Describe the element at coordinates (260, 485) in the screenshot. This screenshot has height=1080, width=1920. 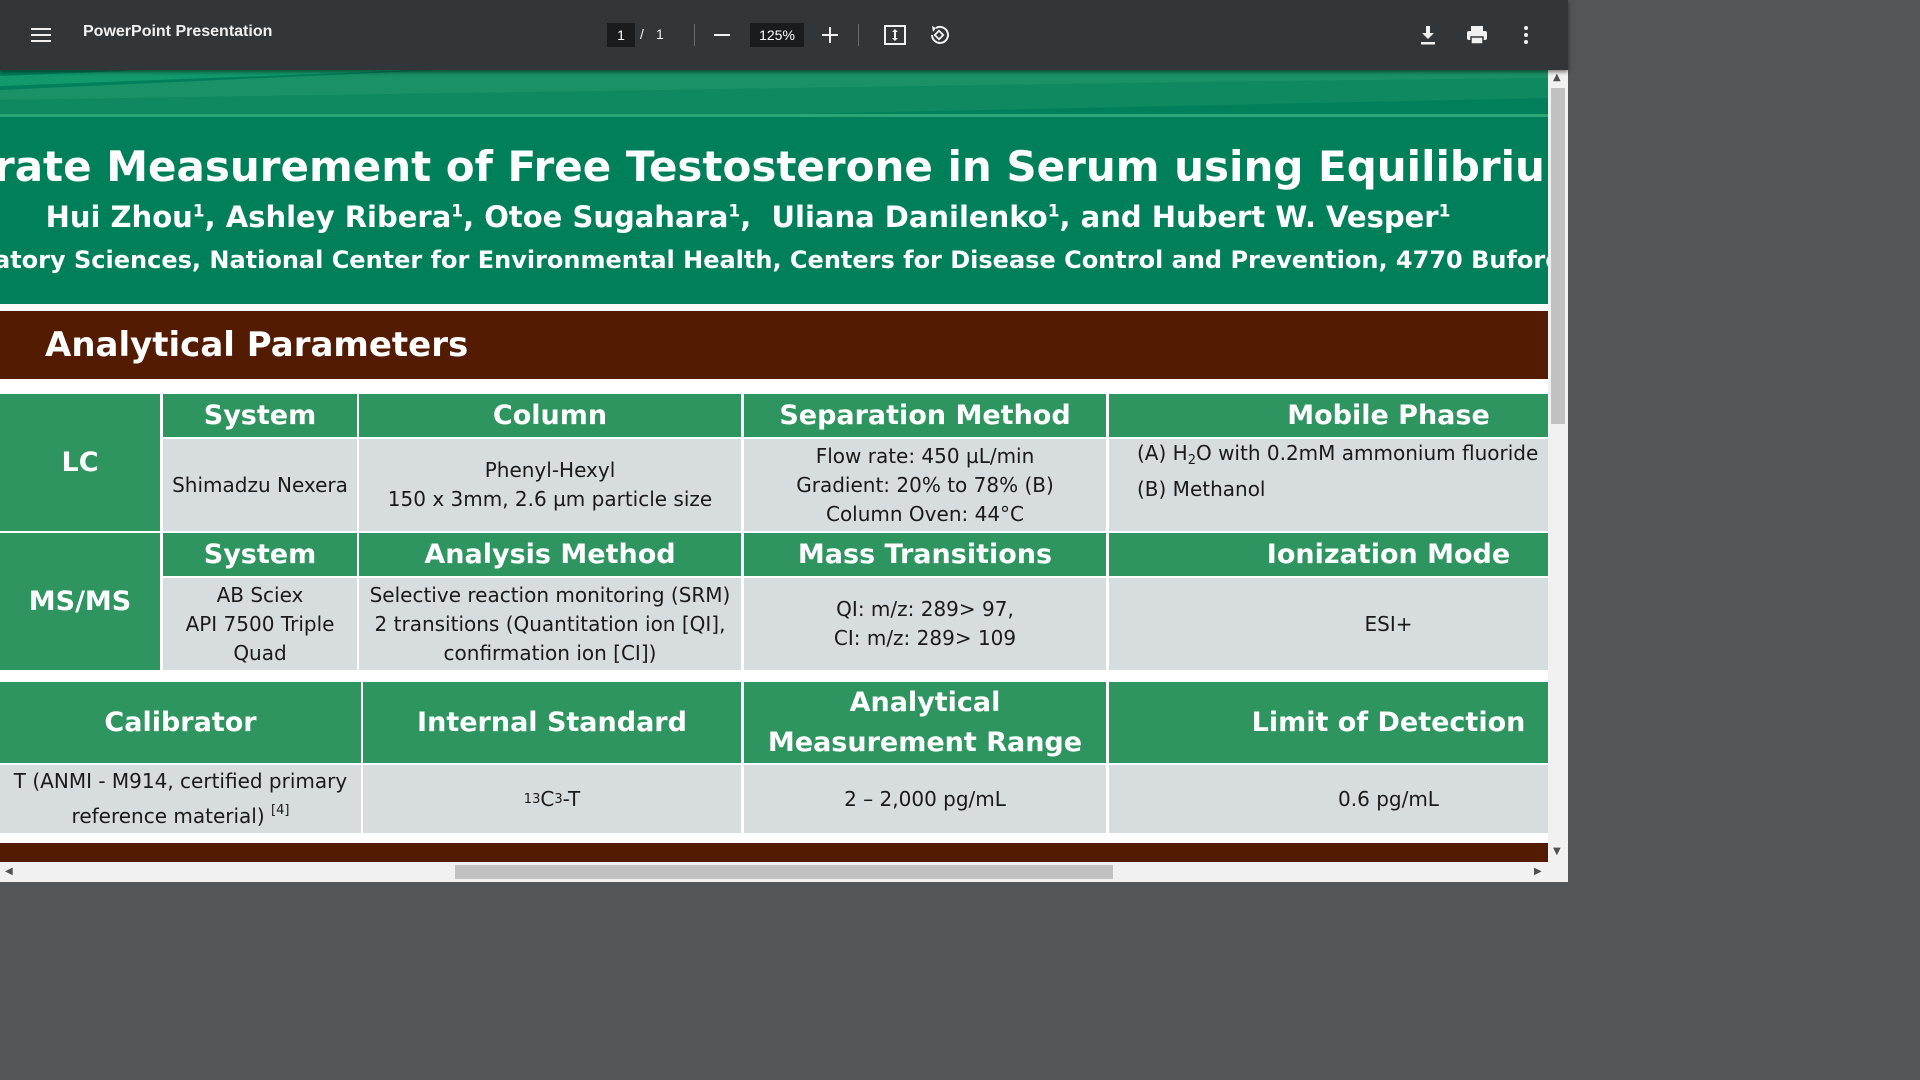
I see `lc-system-value: Shimadzu Nexera` at that location.